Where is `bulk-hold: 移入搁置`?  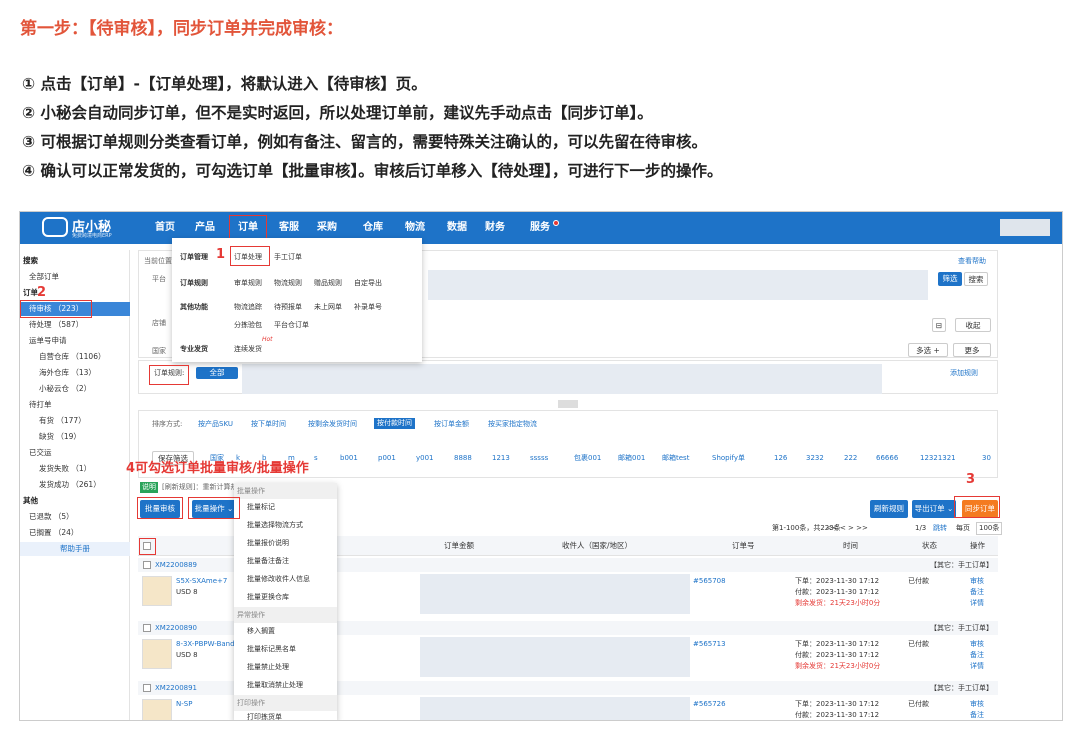 bulk-hold: 移入搁置 is located at coordinates (285, 631).